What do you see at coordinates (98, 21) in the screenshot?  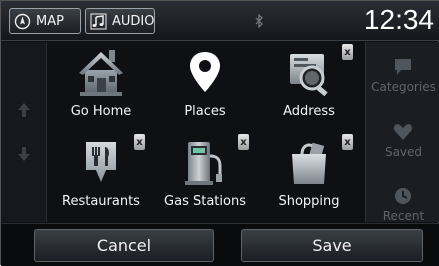 I see `music-note-icon` at bounding box center [98, 21].